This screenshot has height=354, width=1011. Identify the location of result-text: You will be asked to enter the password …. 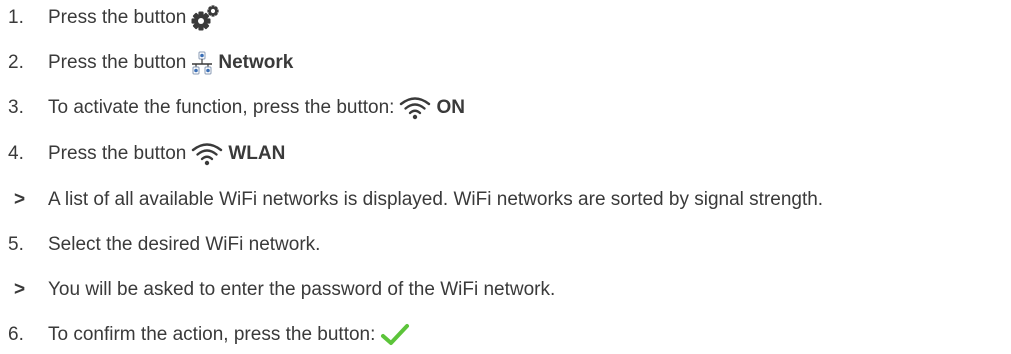
(302, 289).